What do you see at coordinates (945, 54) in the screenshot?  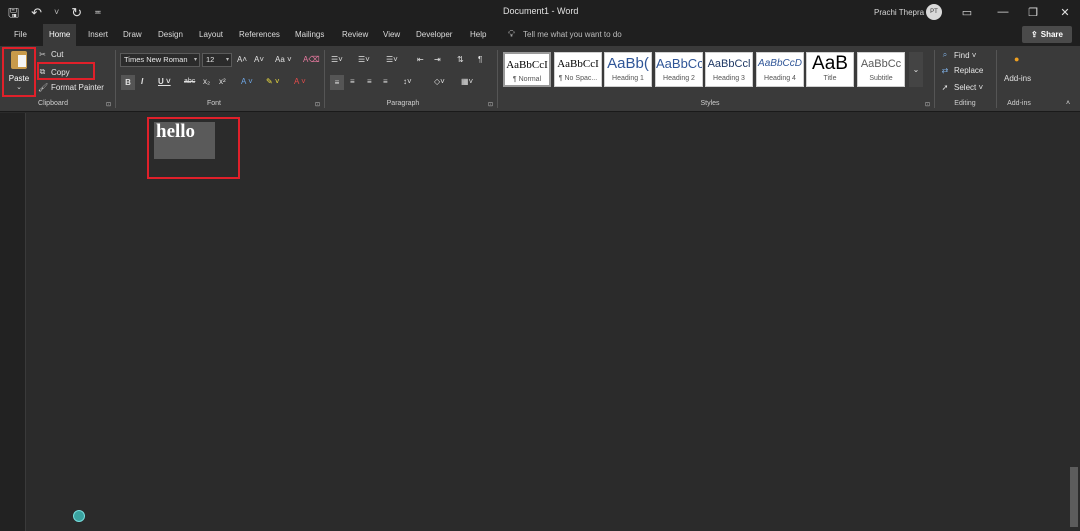 I see `search-icon: ⌕` at bounding box center [945, 54].